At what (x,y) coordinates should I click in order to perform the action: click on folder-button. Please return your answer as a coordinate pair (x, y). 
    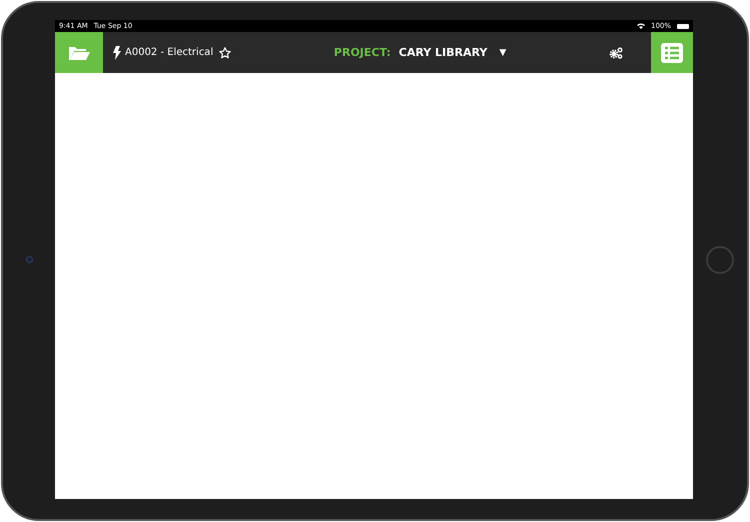
    Looking at the image, I should click on (79, 52).